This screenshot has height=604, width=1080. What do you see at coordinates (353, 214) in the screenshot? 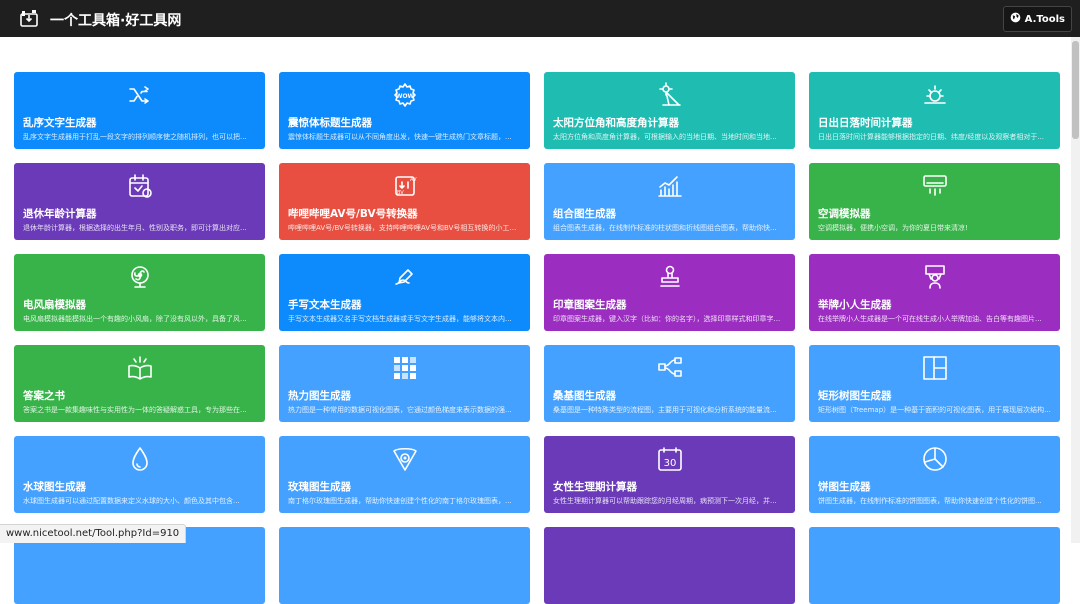
I see `tool-card-title: 哔哩哔哩AV号/BV号转换器` at bounding box center [353, 214].